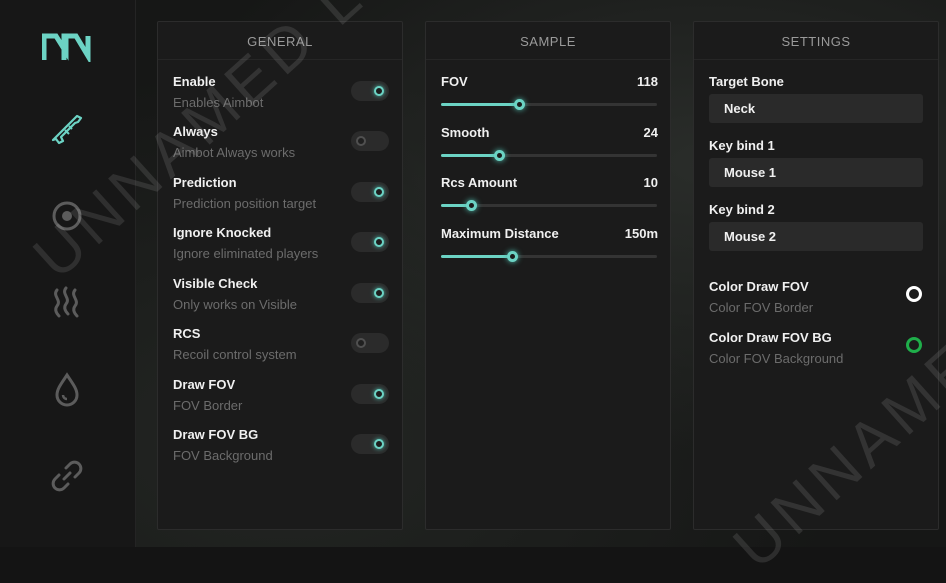  I want to click on sample-title: SAMPLE, so click(548, 41).